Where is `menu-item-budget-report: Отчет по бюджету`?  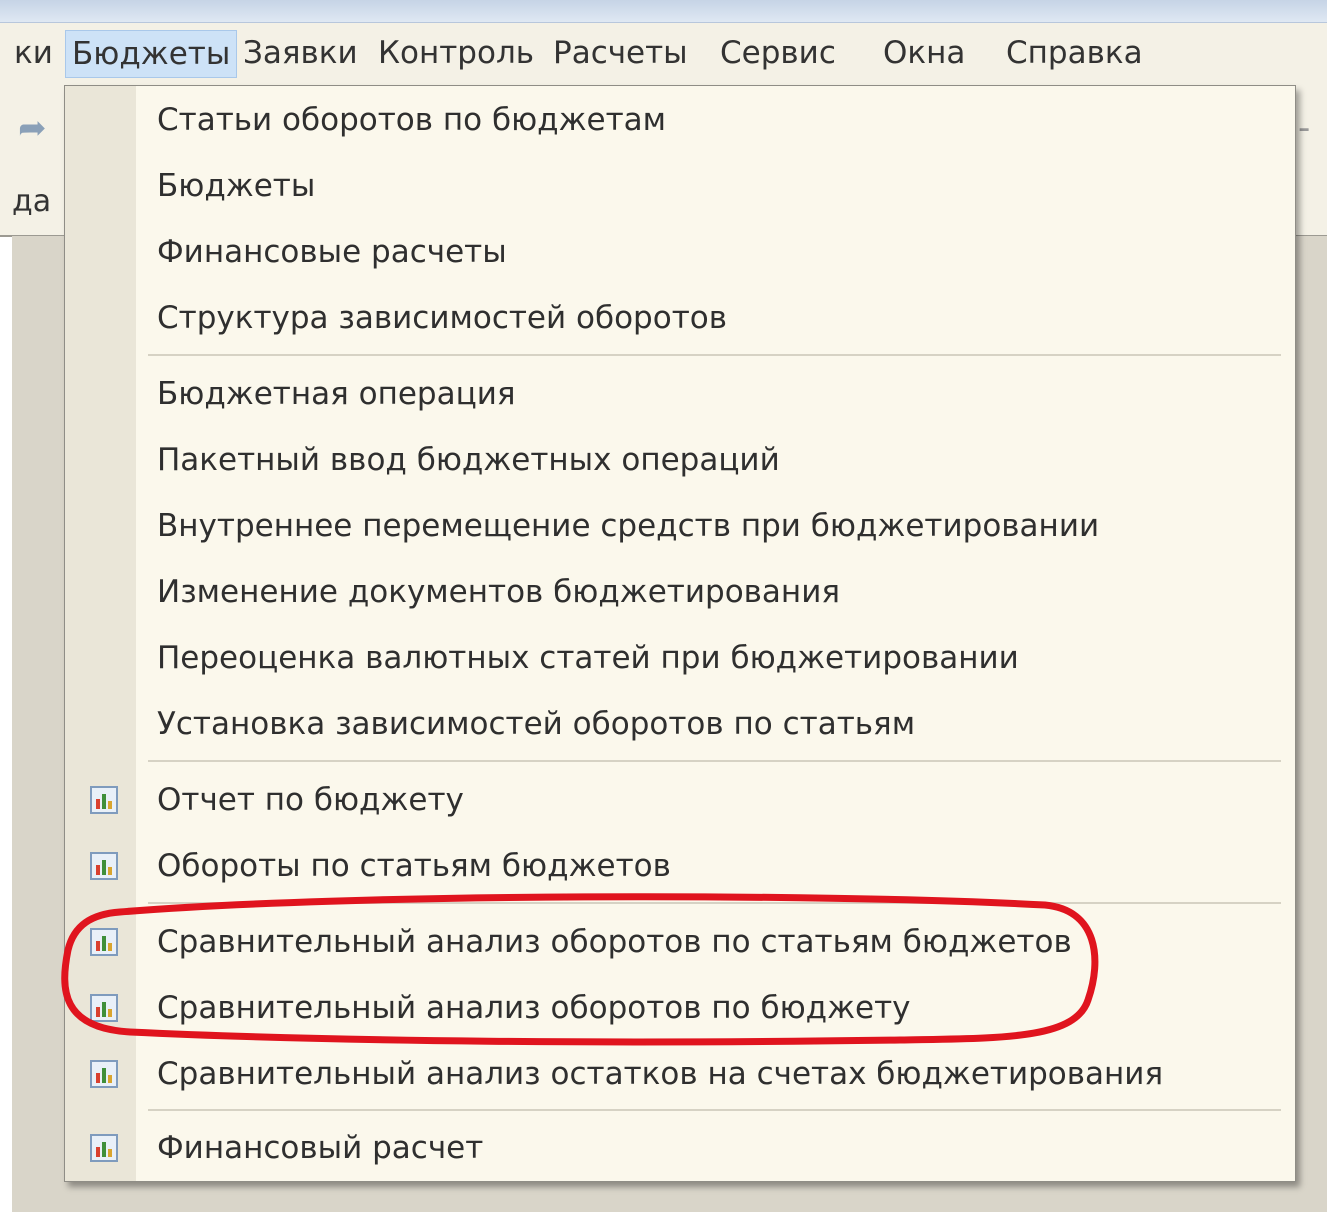 menu-item-budget-report: Отчет по бюджету is located at coordinates (680, 800).